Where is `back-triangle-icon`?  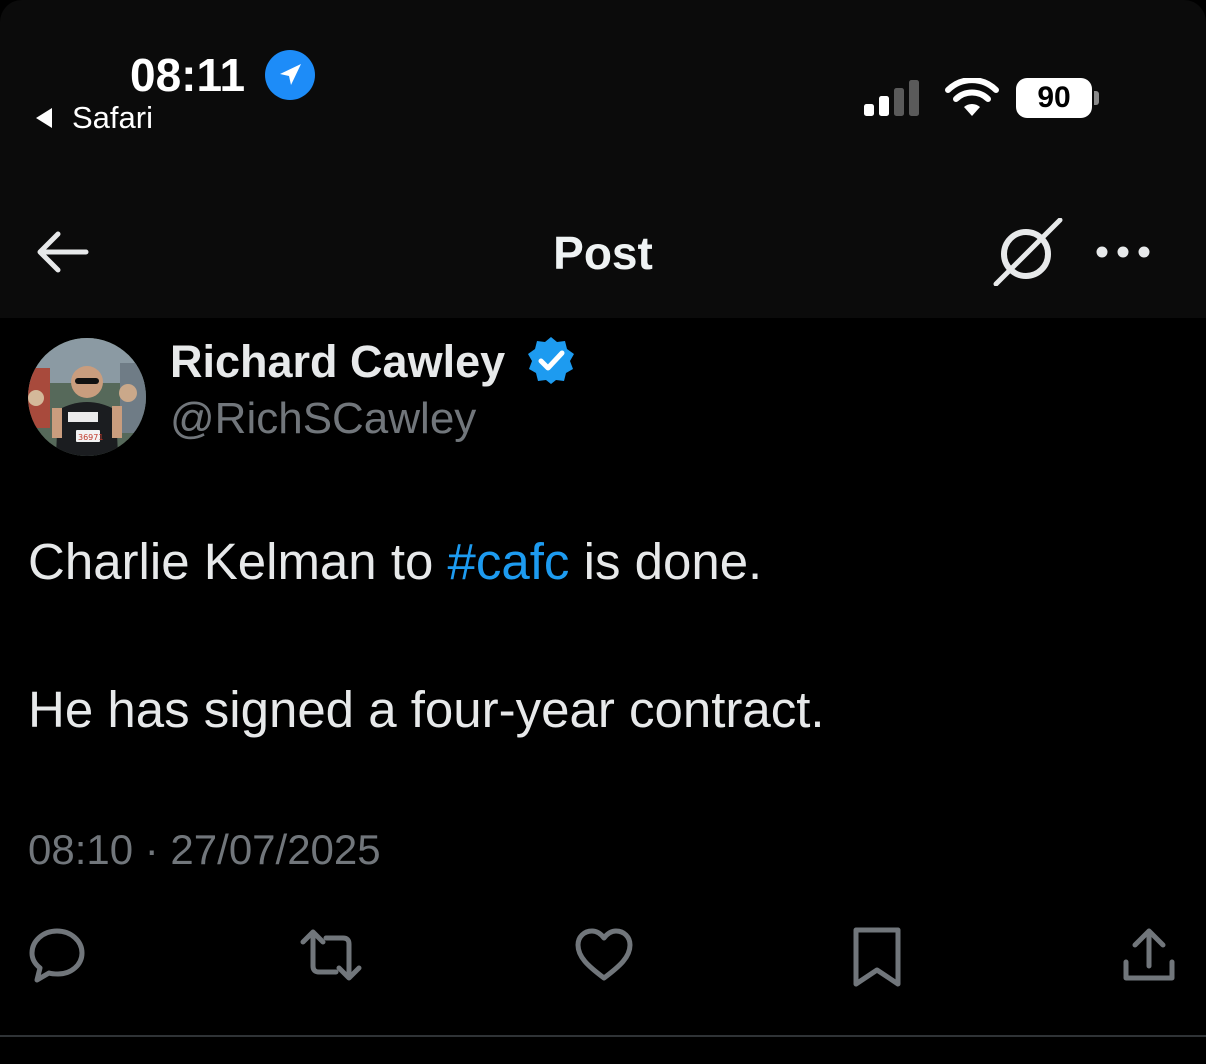
back-triangle-icon is located at coordinates (44, 118).